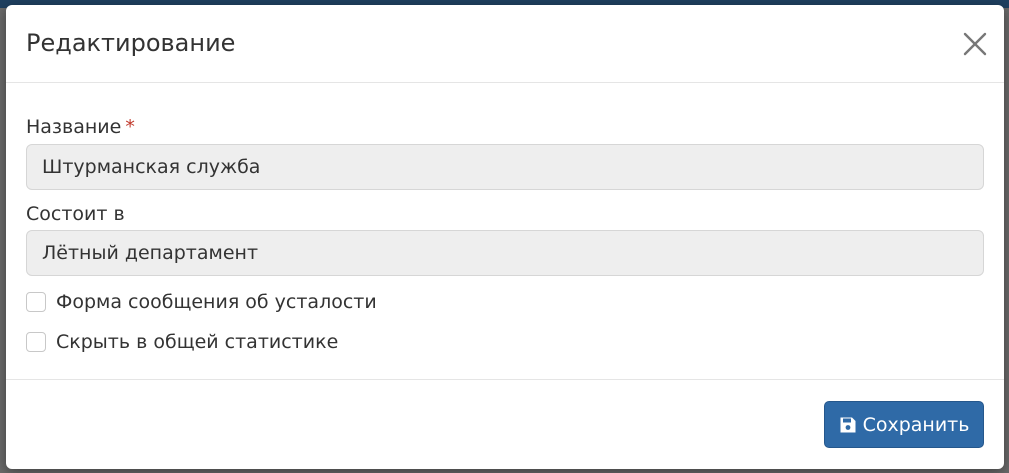 The width and height of the screenshot is (1009, 473). I want to click on name-label: Название *, so click(80, 127).